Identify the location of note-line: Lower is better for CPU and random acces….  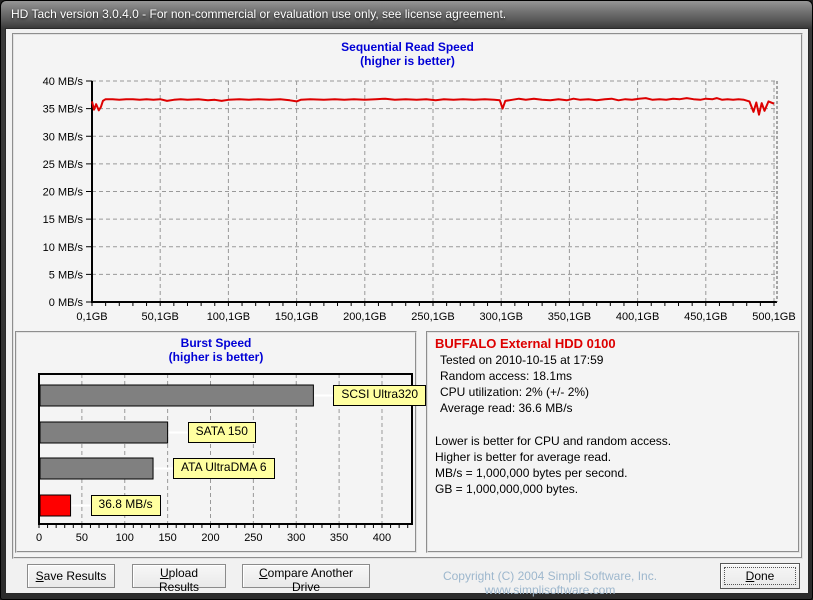
(553, 441).